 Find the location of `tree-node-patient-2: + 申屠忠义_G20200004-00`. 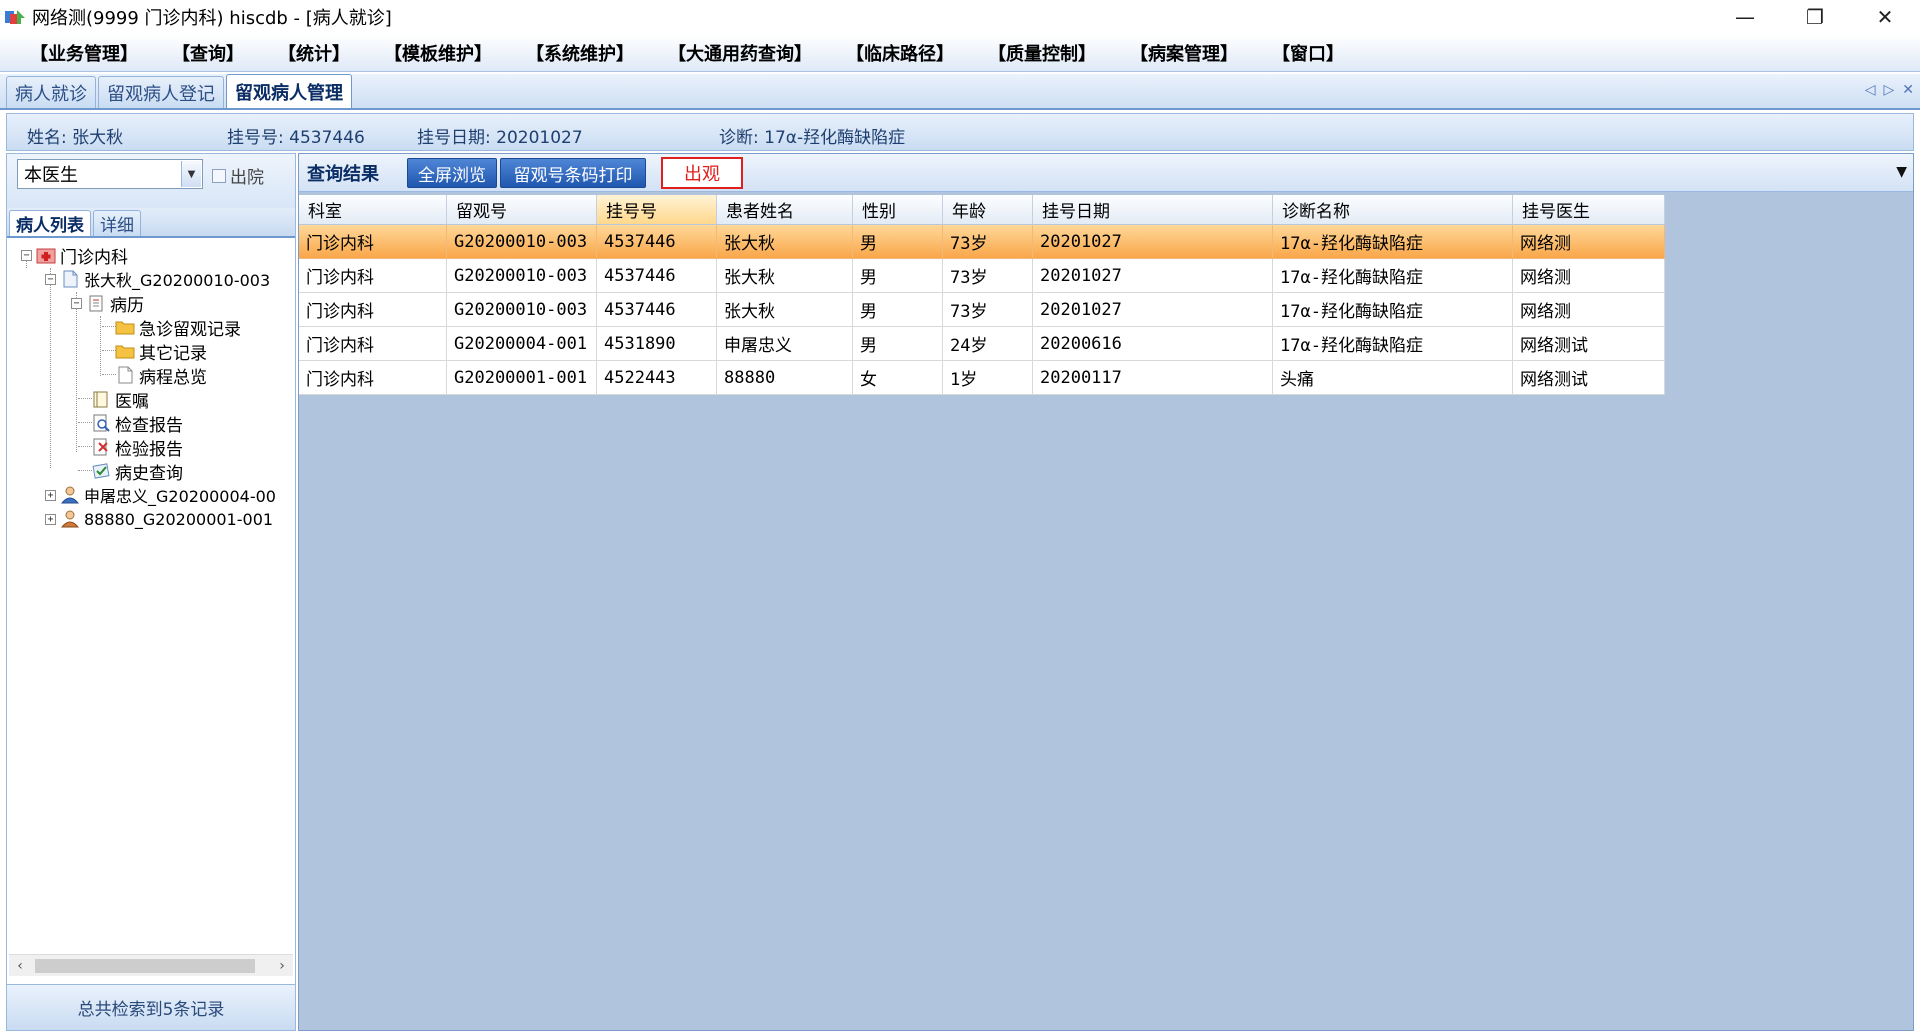

tree-node-patient-2: + 申屠忠义_G20200004-00 is located at coordinates (160, 495).